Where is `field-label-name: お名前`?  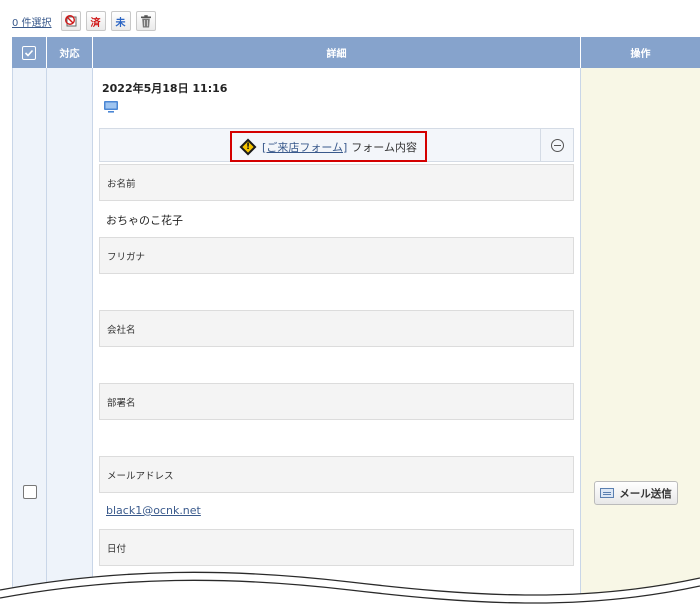 field-label-name: お名前 is located at coordinates (336, 182).